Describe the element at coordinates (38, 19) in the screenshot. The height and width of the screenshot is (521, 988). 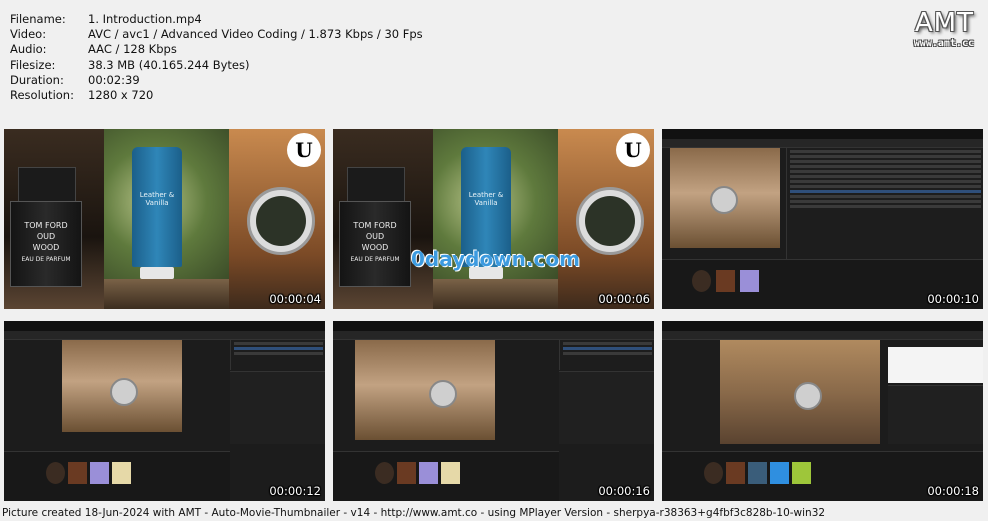
I see `meta-key: Filename:` at that location.